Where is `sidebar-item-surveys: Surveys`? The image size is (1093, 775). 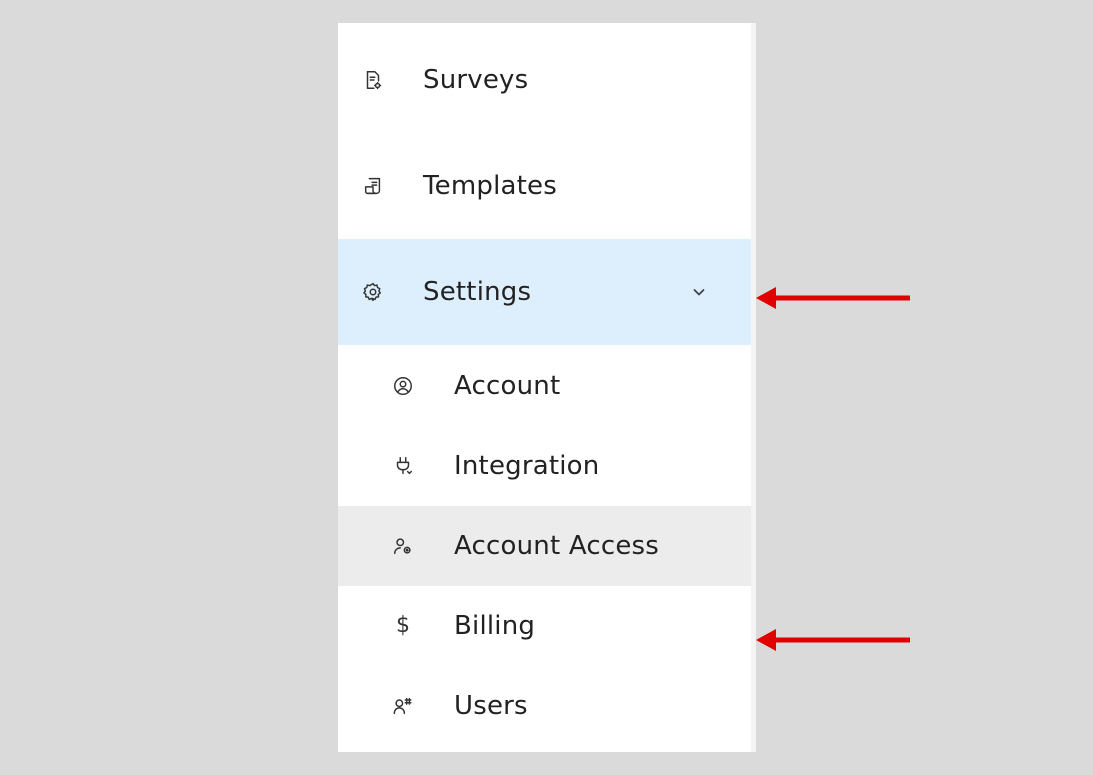
sidebar-item-surveys: Surveys is located at coordinates (545, 80).